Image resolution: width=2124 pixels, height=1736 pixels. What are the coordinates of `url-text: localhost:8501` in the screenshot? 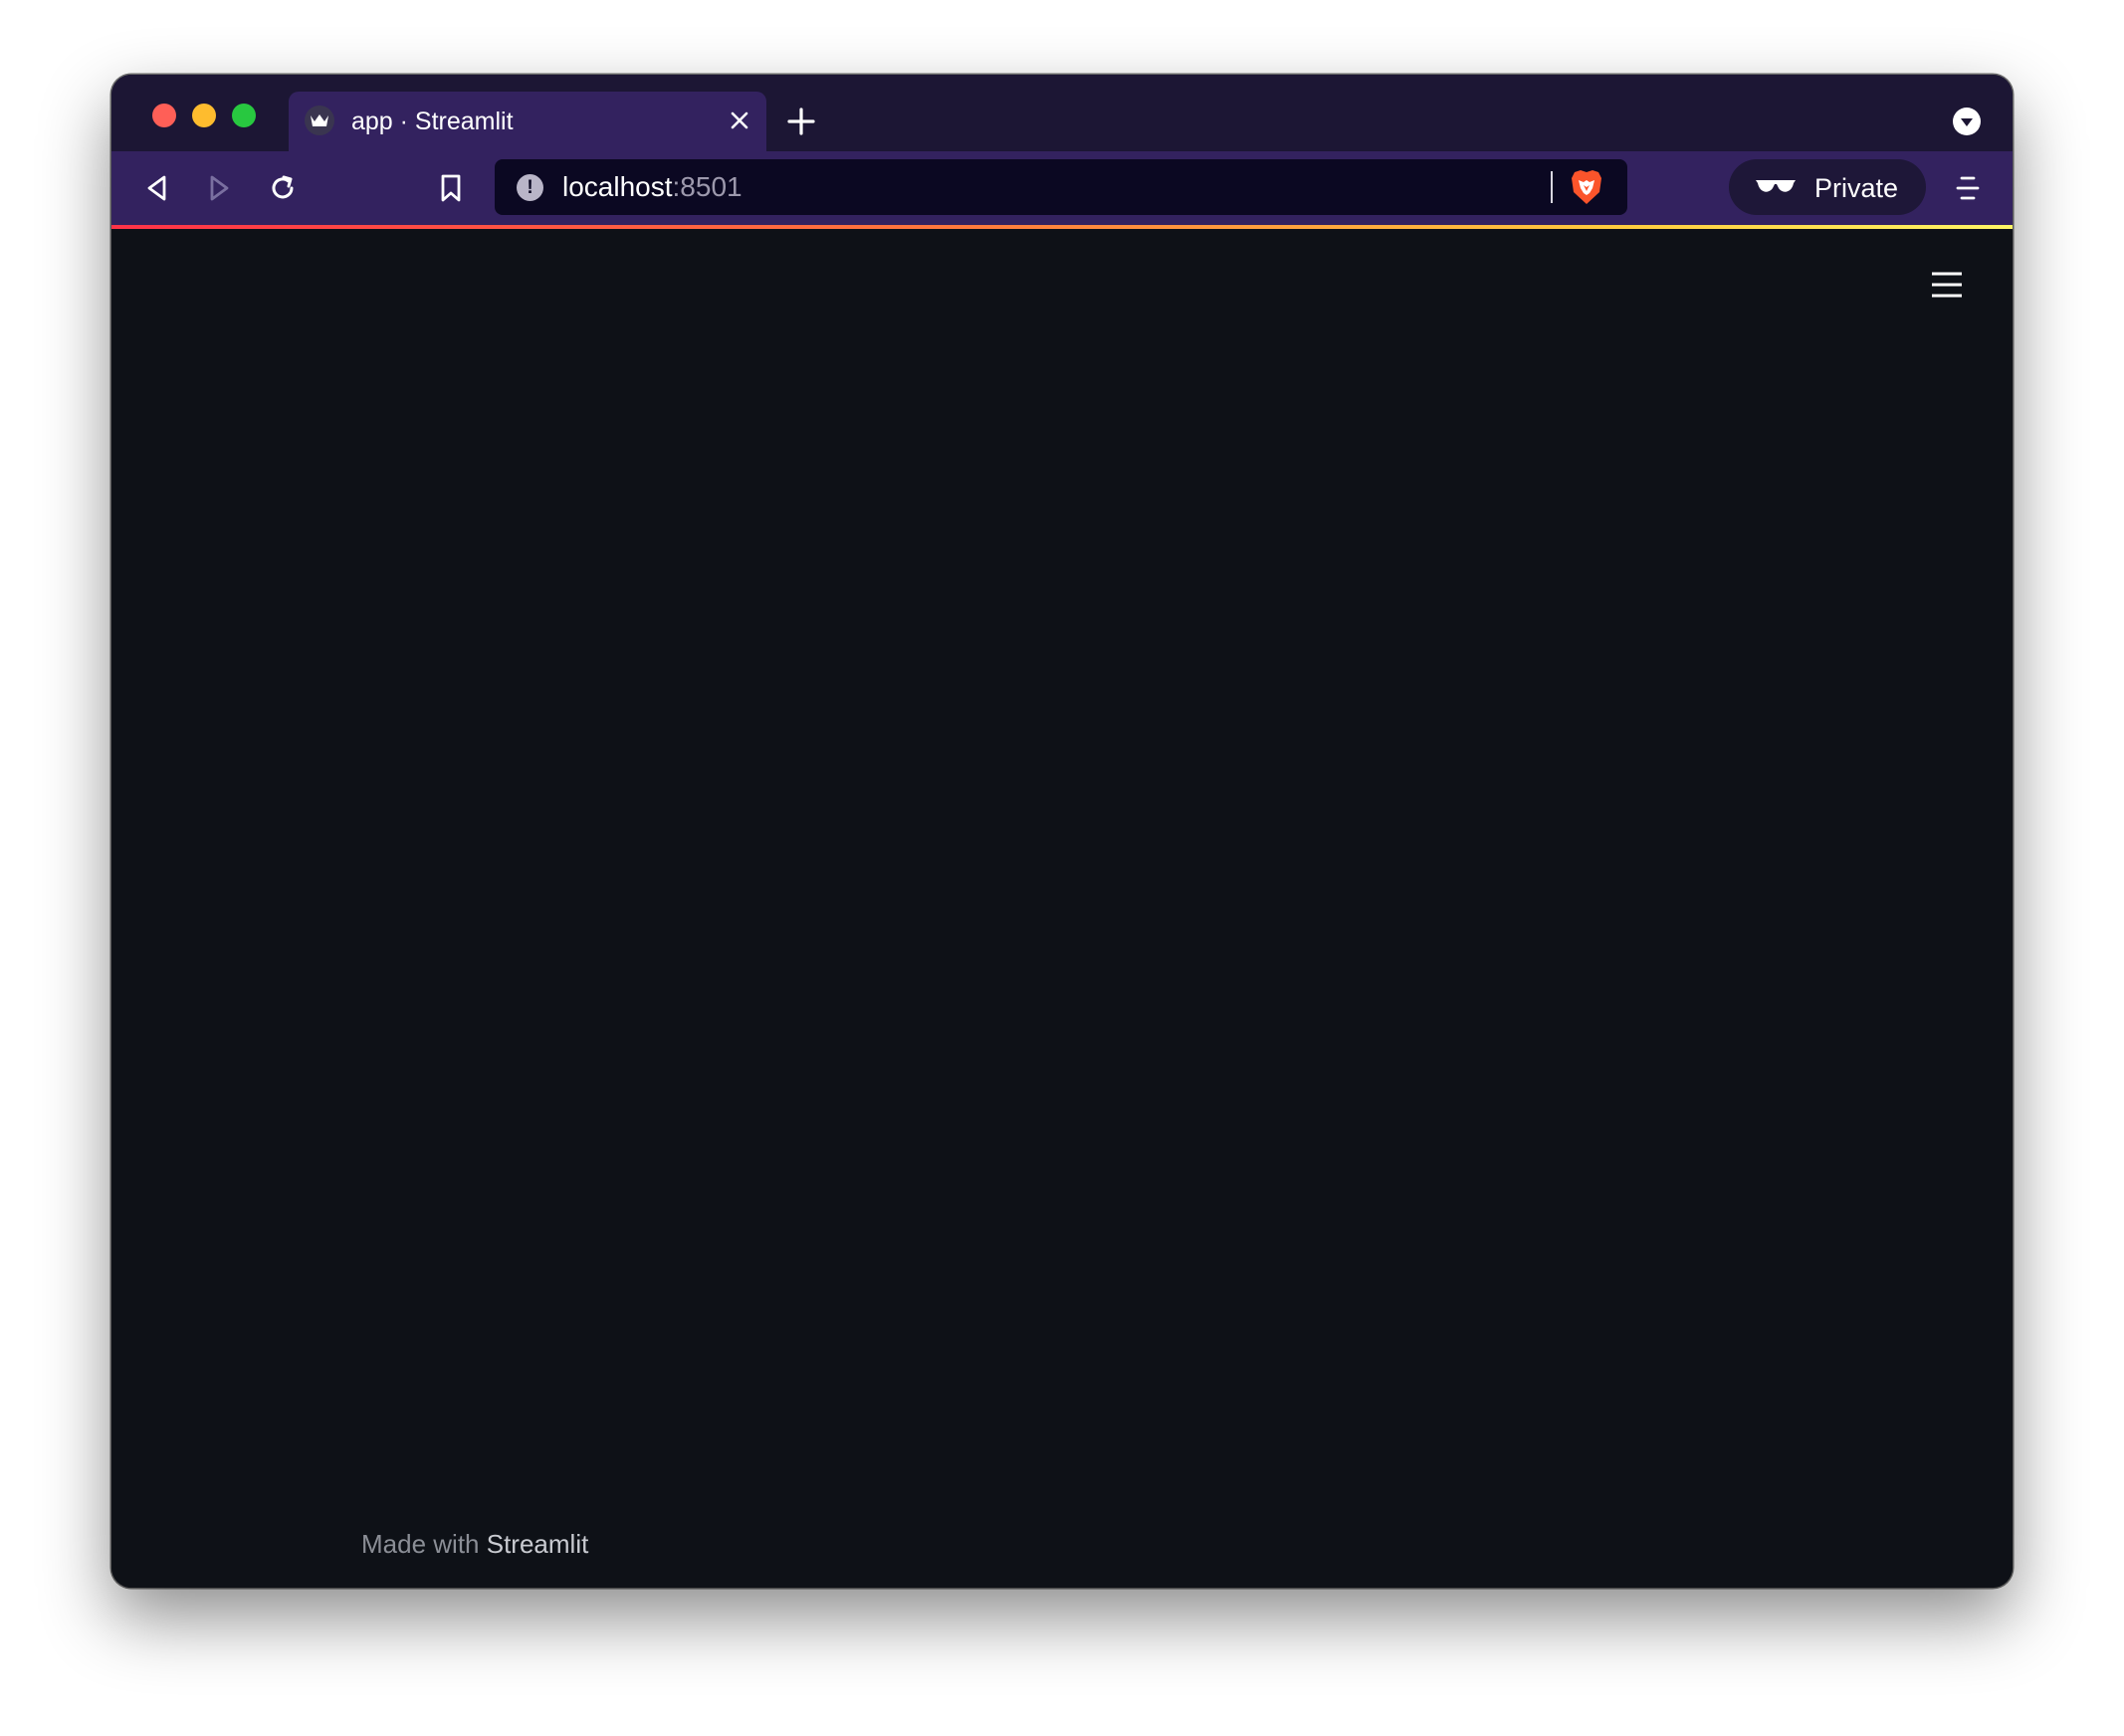 It's located at (652, 187).